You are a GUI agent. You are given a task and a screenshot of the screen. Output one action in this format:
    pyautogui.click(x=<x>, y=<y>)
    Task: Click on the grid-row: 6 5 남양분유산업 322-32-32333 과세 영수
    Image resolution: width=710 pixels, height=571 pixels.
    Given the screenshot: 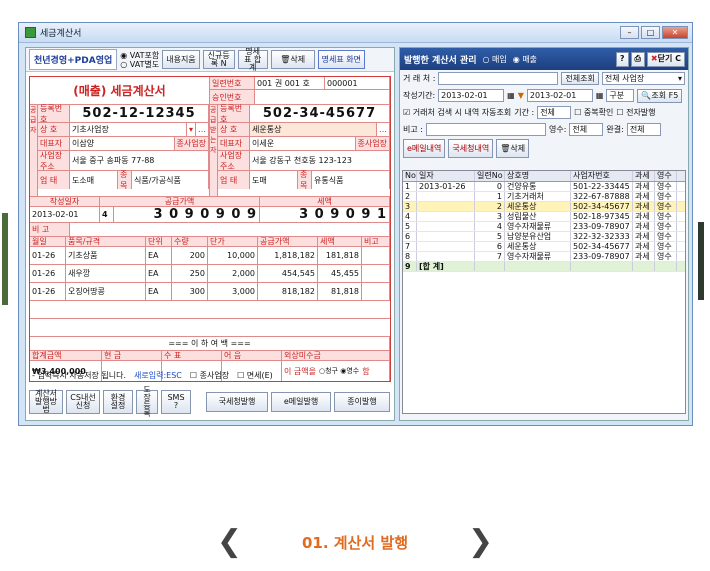 What is the action you would take?
    pyautogui.click(x=544, y=237)
    